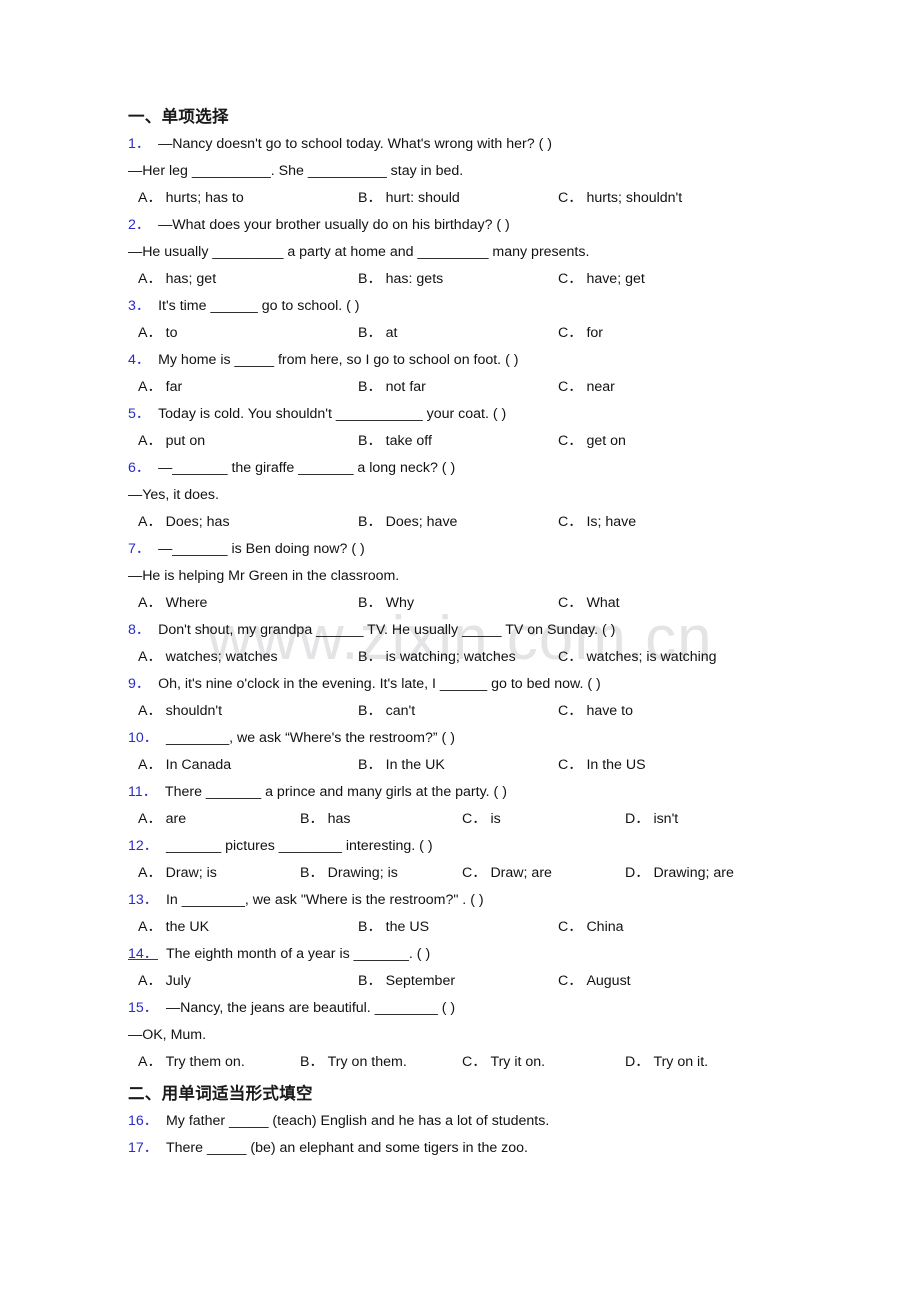  Describe the element at coordinates (615, 279) in the screenshot. I see `option-label: have; get` at that location.